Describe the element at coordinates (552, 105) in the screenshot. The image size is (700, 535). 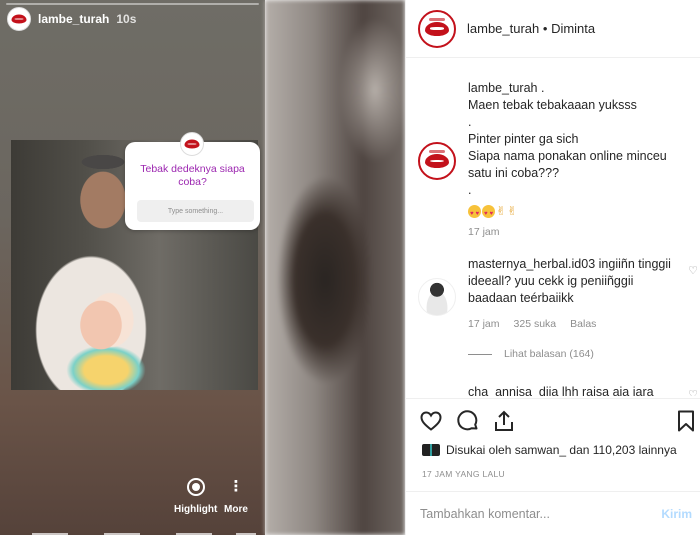
I see `caption-line: Maen tebak tebakaaan yuksss` at that location.